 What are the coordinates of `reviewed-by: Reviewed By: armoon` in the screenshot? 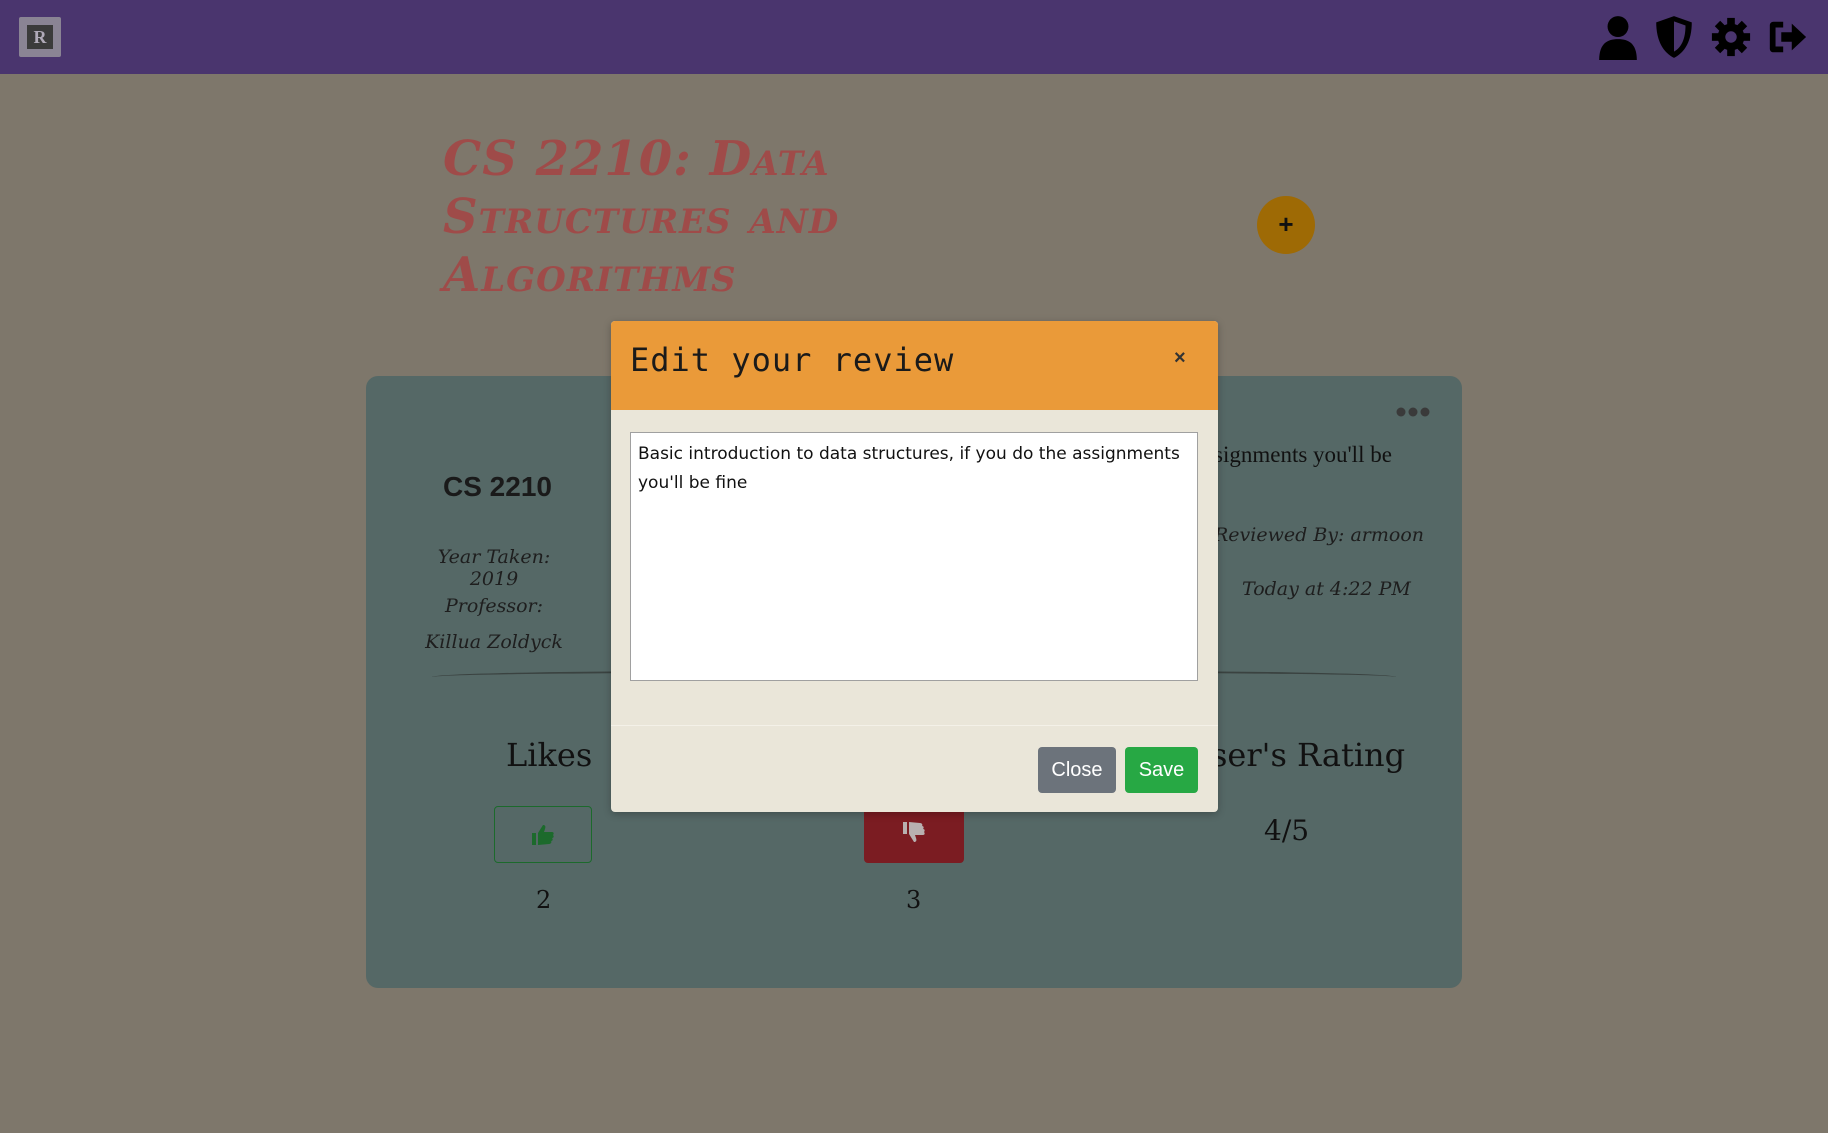 It's located at (1319, 535).